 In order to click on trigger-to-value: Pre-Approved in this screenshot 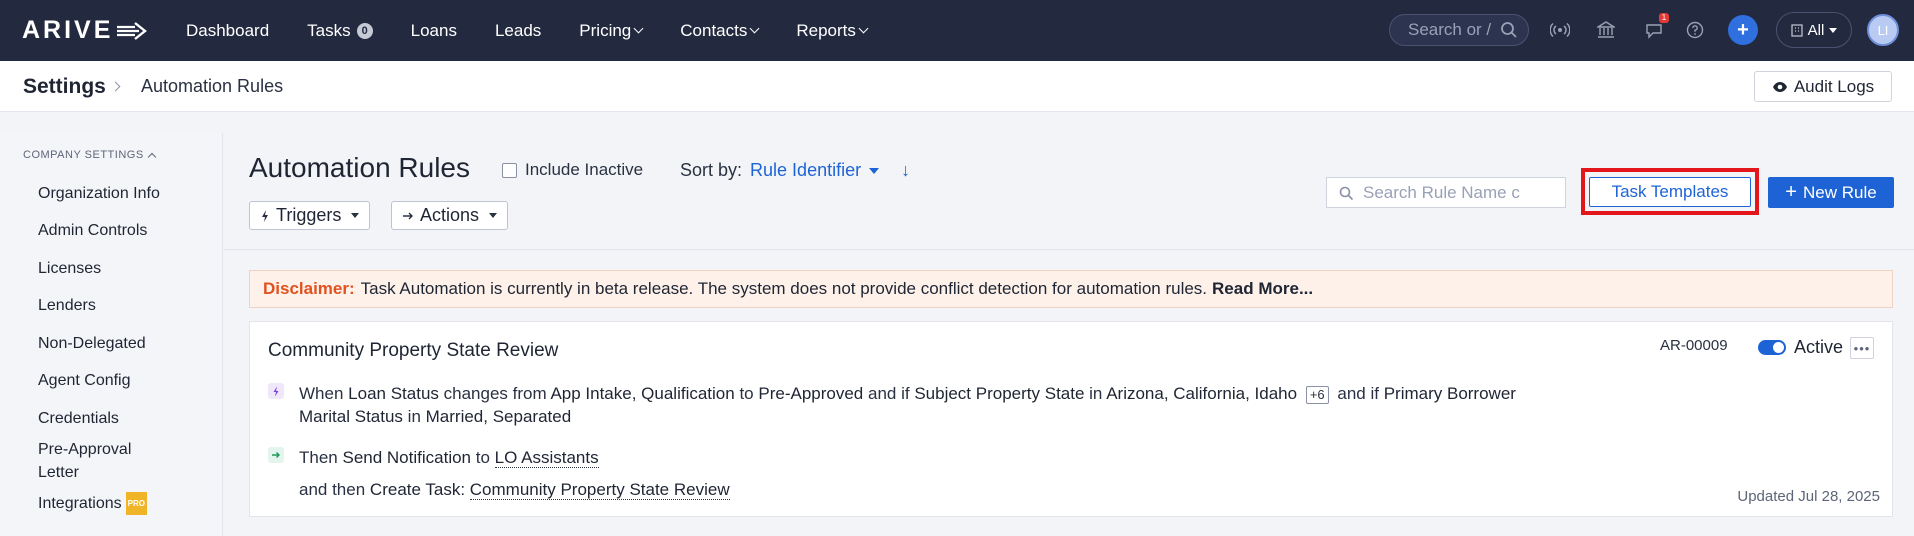, I will do `click(811, 393)`.